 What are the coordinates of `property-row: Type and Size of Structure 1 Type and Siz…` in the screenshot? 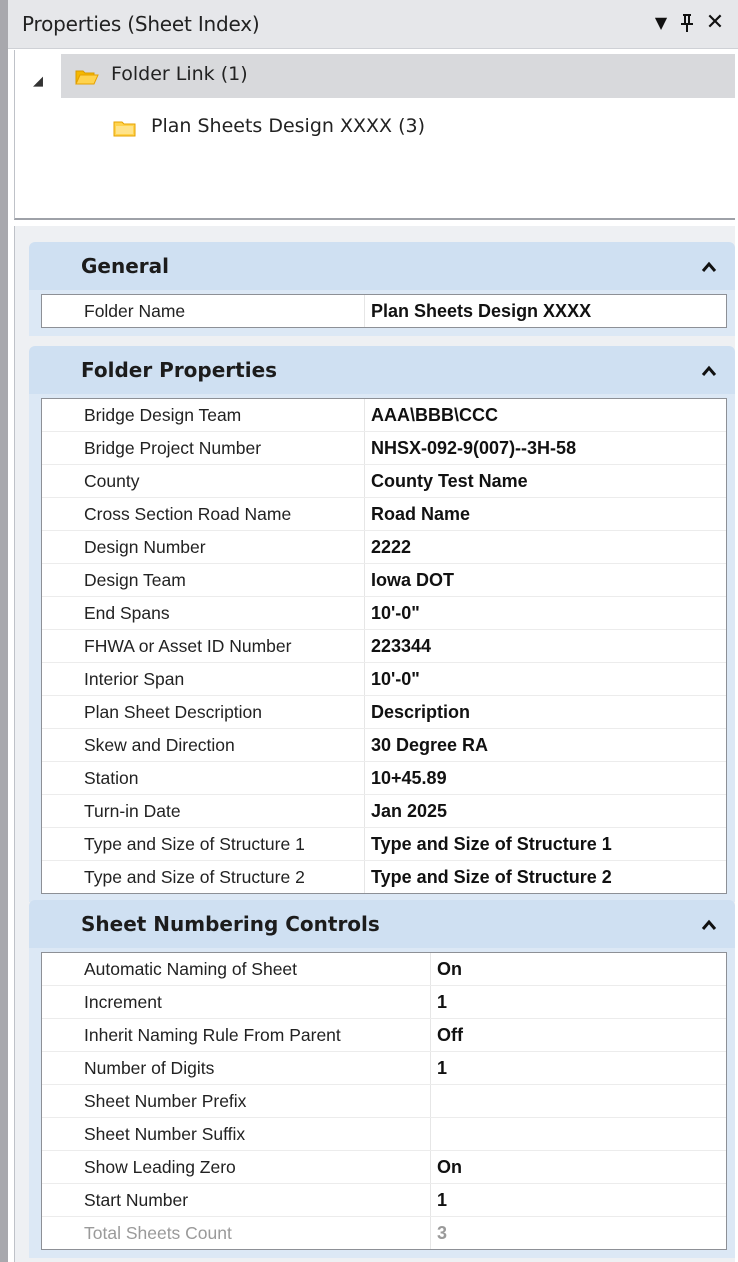 It's located at (384, 844).